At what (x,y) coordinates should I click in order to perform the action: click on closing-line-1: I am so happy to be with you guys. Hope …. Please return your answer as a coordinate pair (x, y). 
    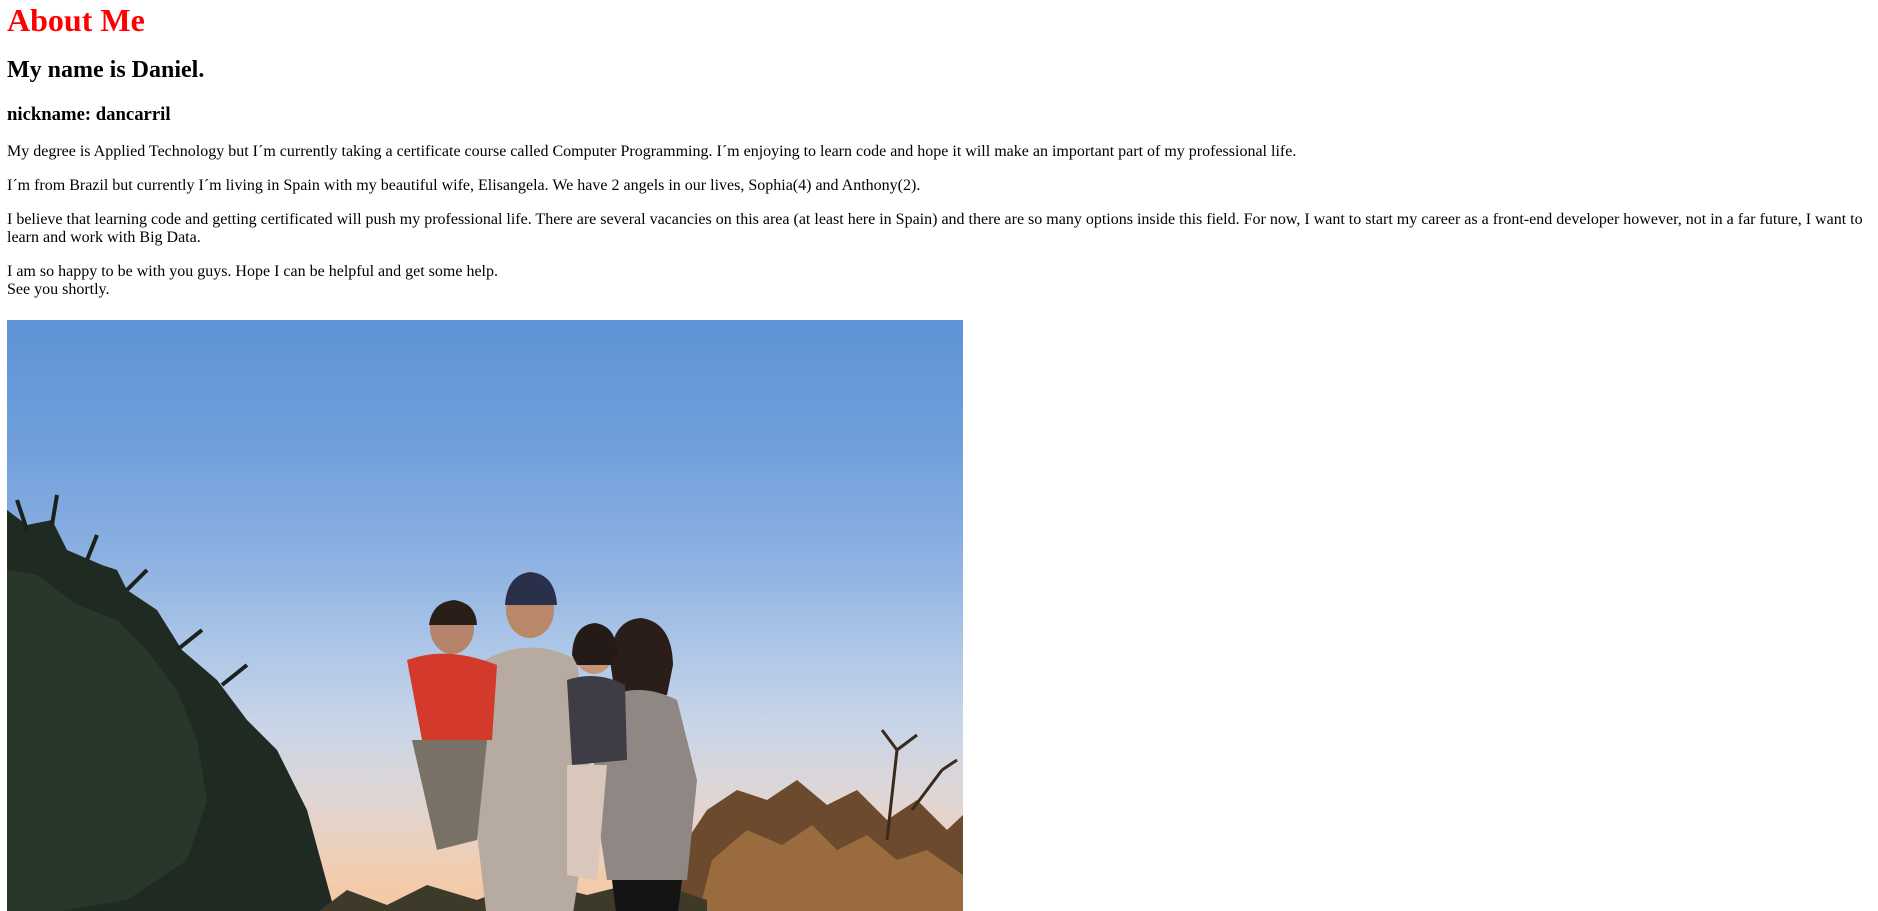
    Looking at the image, I should click on (252, 271).